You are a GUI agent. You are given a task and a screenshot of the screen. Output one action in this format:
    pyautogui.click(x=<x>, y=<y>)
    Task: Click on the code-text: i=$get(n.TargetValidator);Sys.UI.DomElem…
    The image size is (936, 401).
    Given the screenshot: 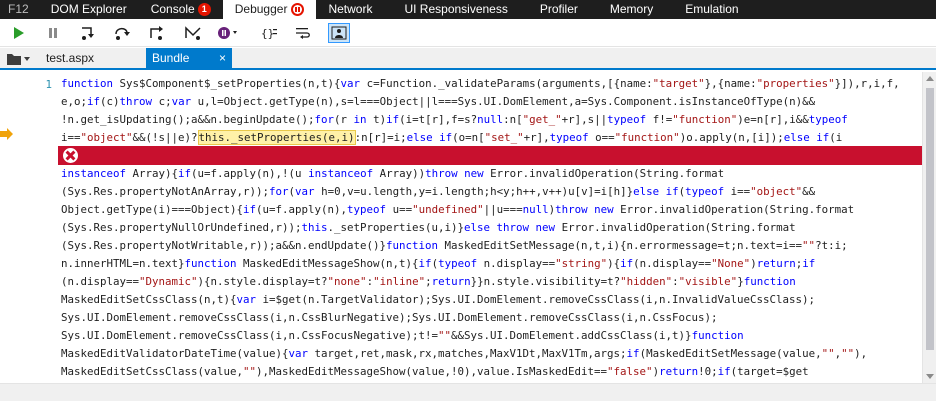 What is the action you would take?
    pyautogui.click(x=536, y=299)
    